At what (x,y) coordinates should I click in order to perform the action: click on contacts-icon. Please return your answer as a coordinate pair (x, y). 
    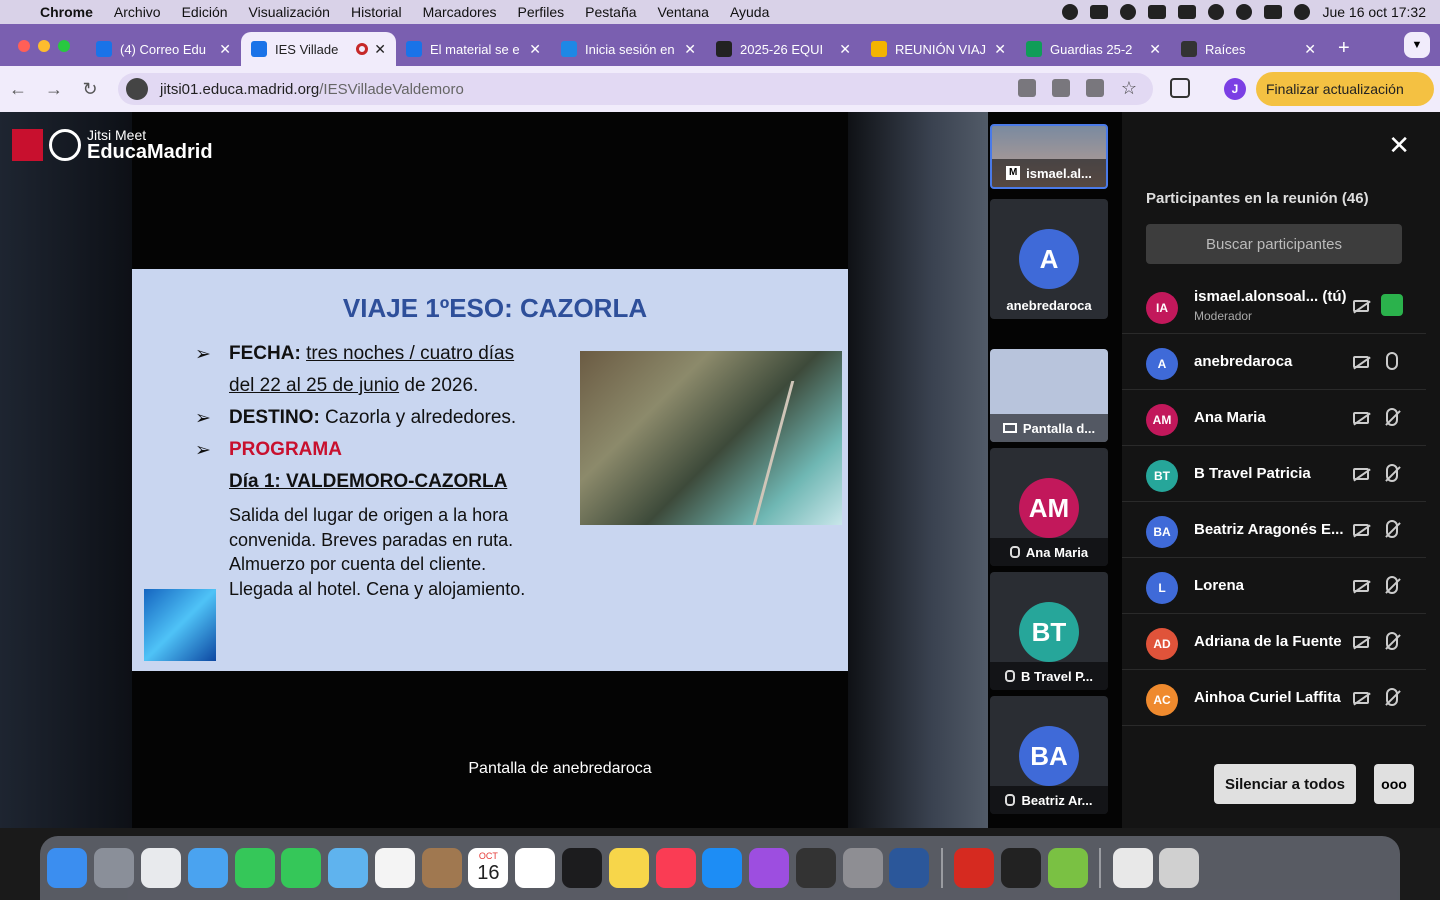
    Looking at the image, I should click on (441, 868).